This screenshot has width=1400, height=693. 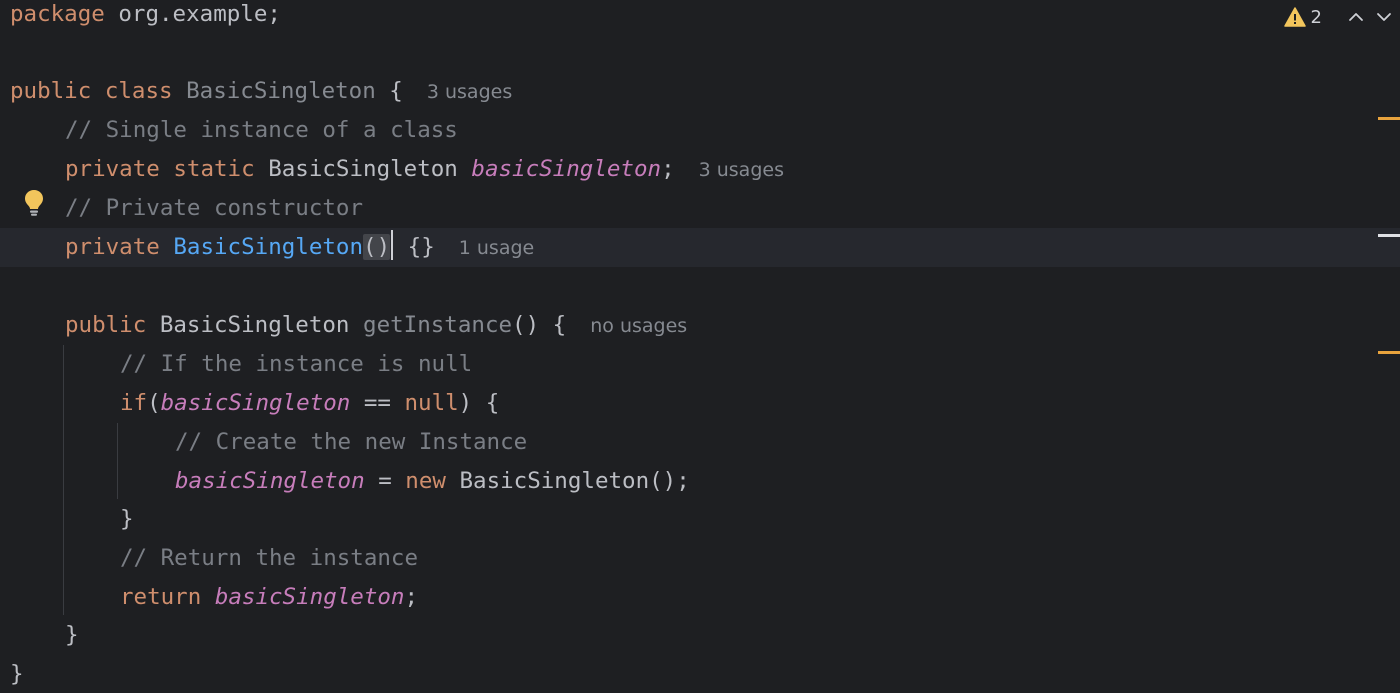 I want to click on constructor-name: BasicSingleton, so click(x=268, y=247).